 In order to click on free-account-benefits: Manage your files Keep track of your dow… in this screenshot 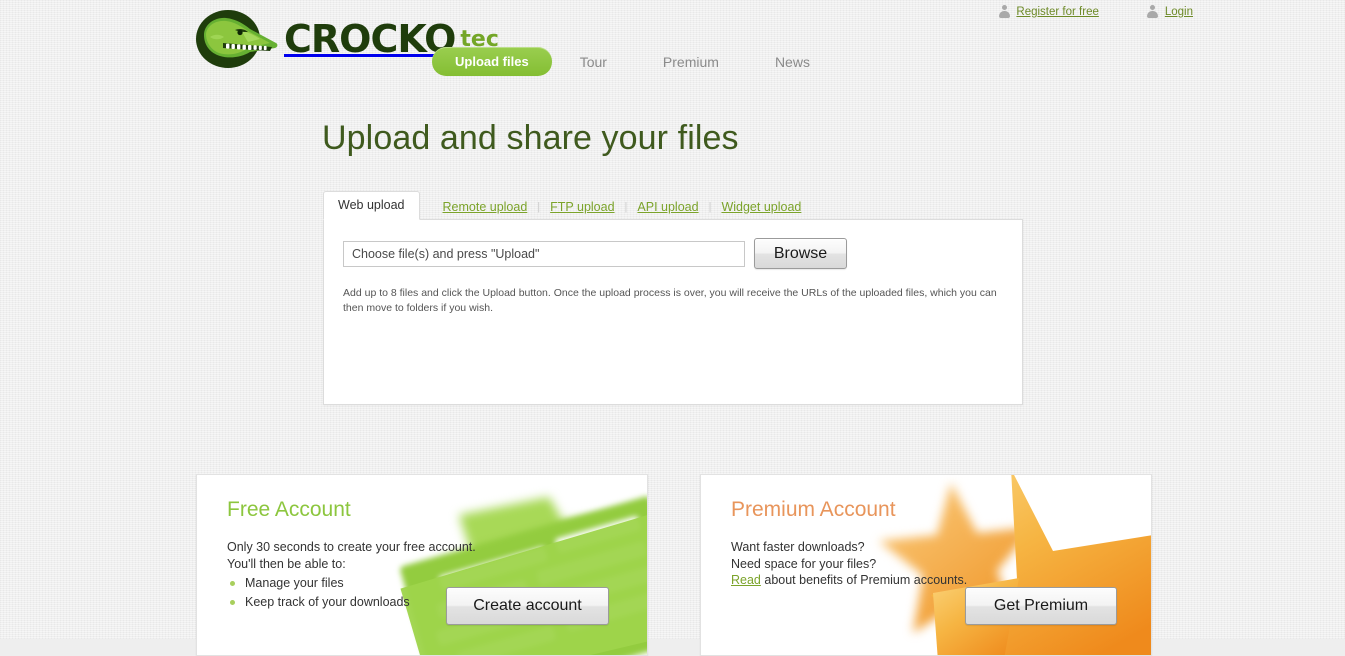, I will do `click(351, 593)`.